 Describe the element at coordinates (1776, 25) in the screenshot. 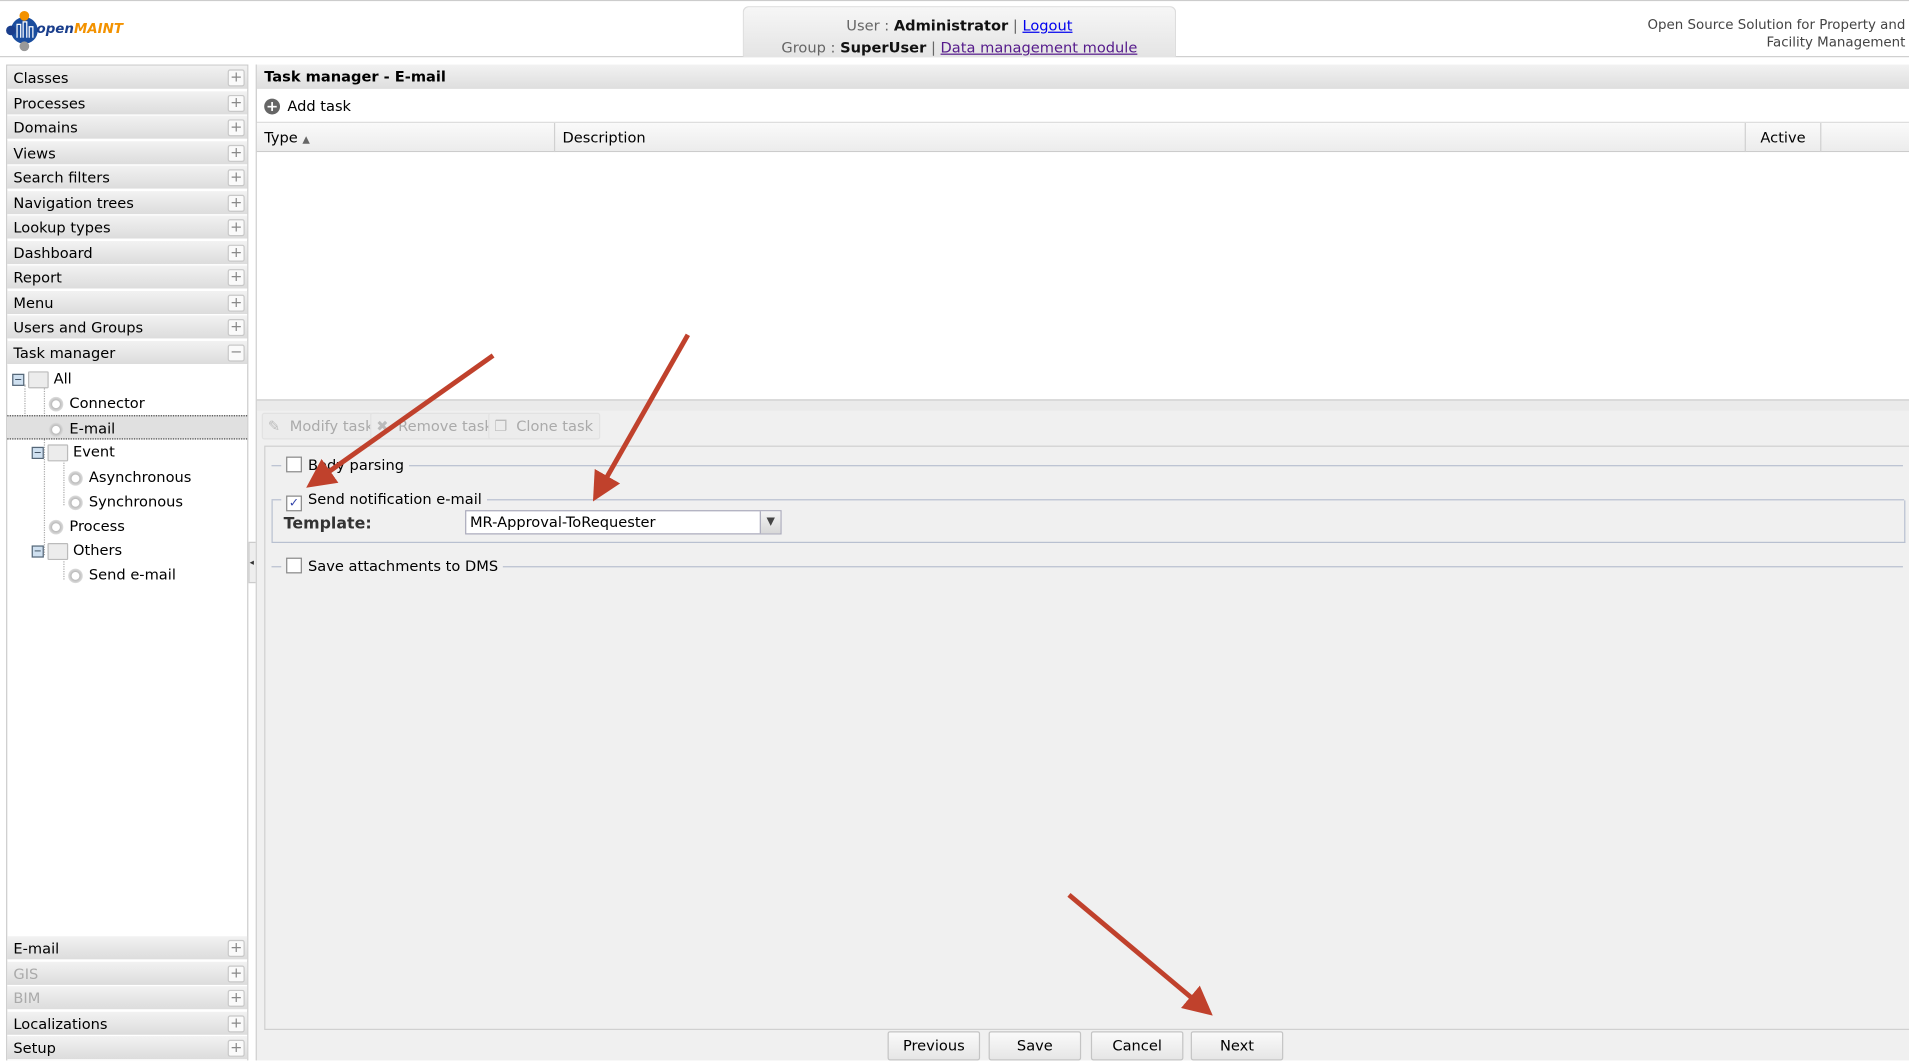

I see `tagline-line1: Open Source Solution for Property and` at that location.